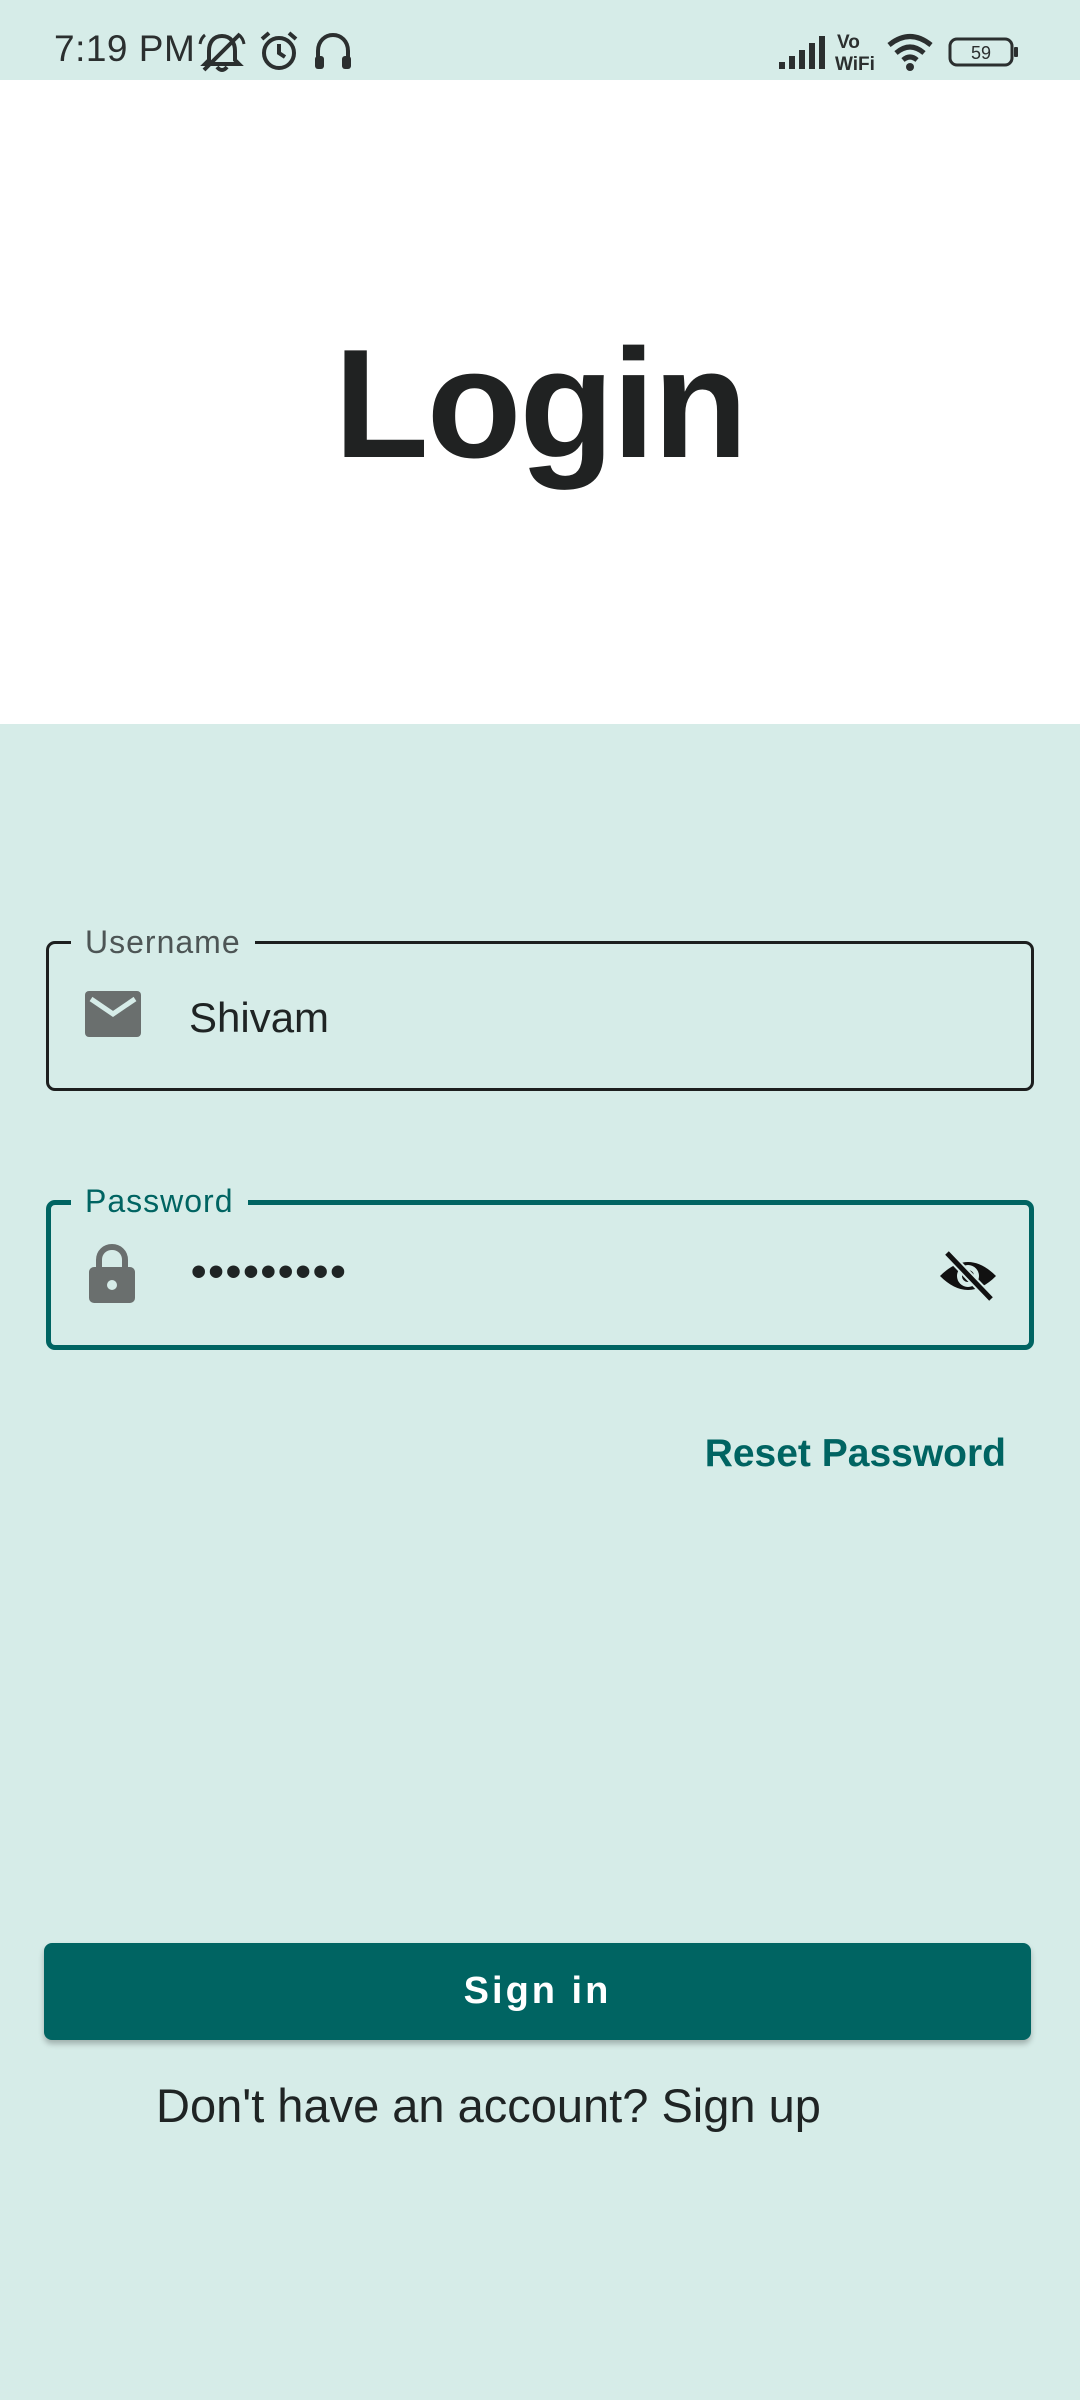 This screenshot has height=2400, width=1080. What do you see at coordinates (540, 40) in the screenshot?
I see `status-bar: 7:19 PM Vo WiFi 59` at bounding box center [540, 40].